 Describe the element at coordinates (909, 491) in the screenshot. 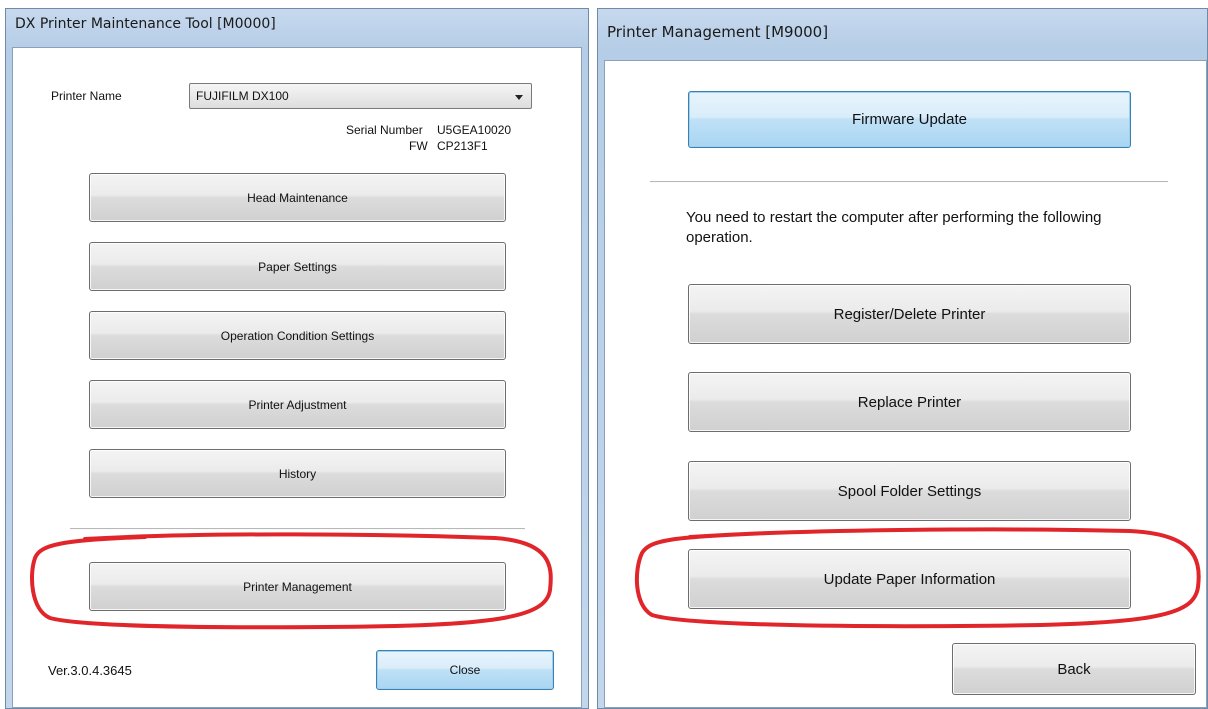

I see `spool-folder-settings-button: Spool Folder Settings` at that location.